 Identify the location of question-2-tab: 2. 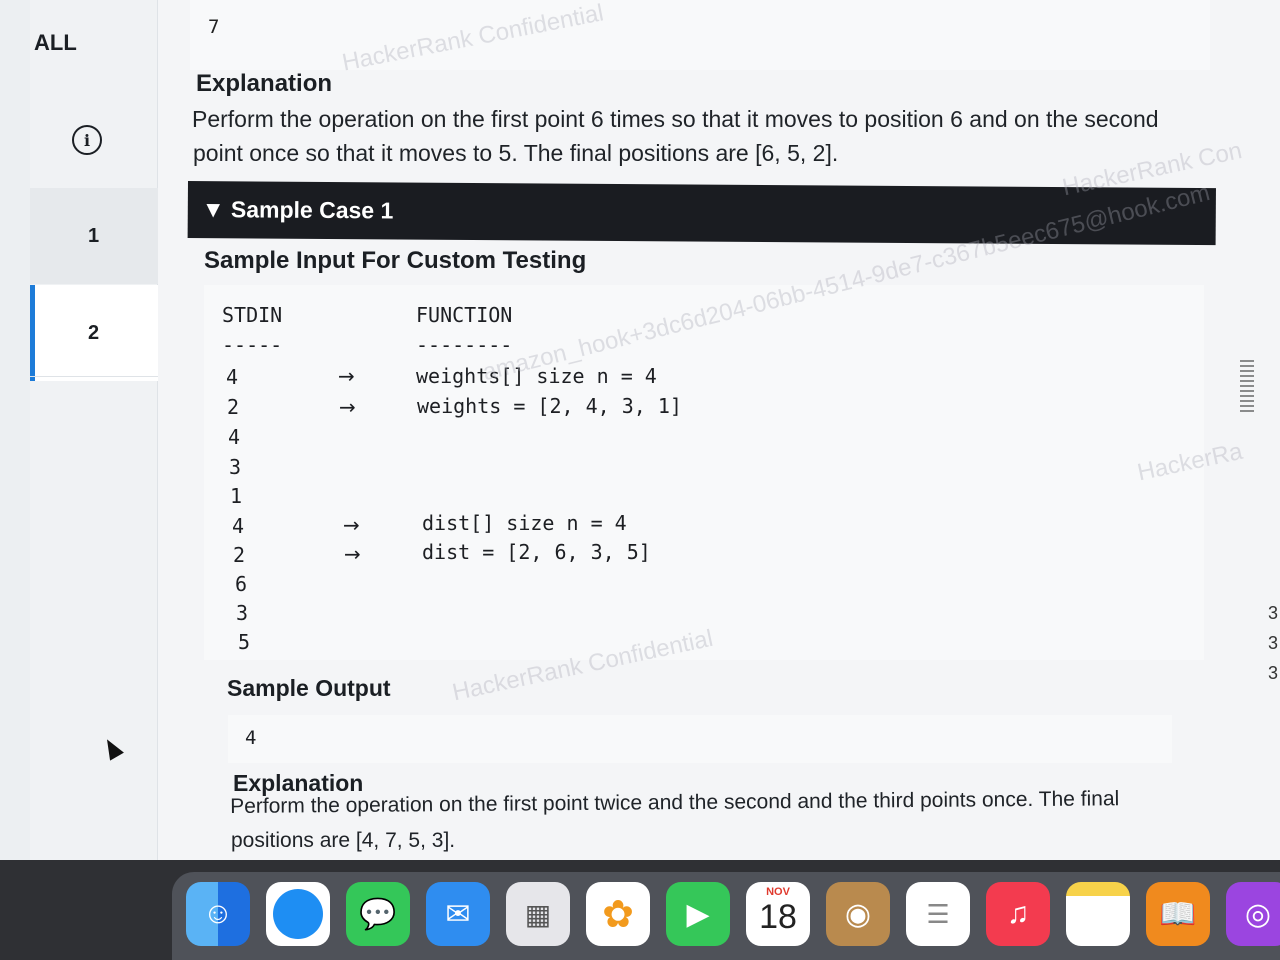
(94, 333).